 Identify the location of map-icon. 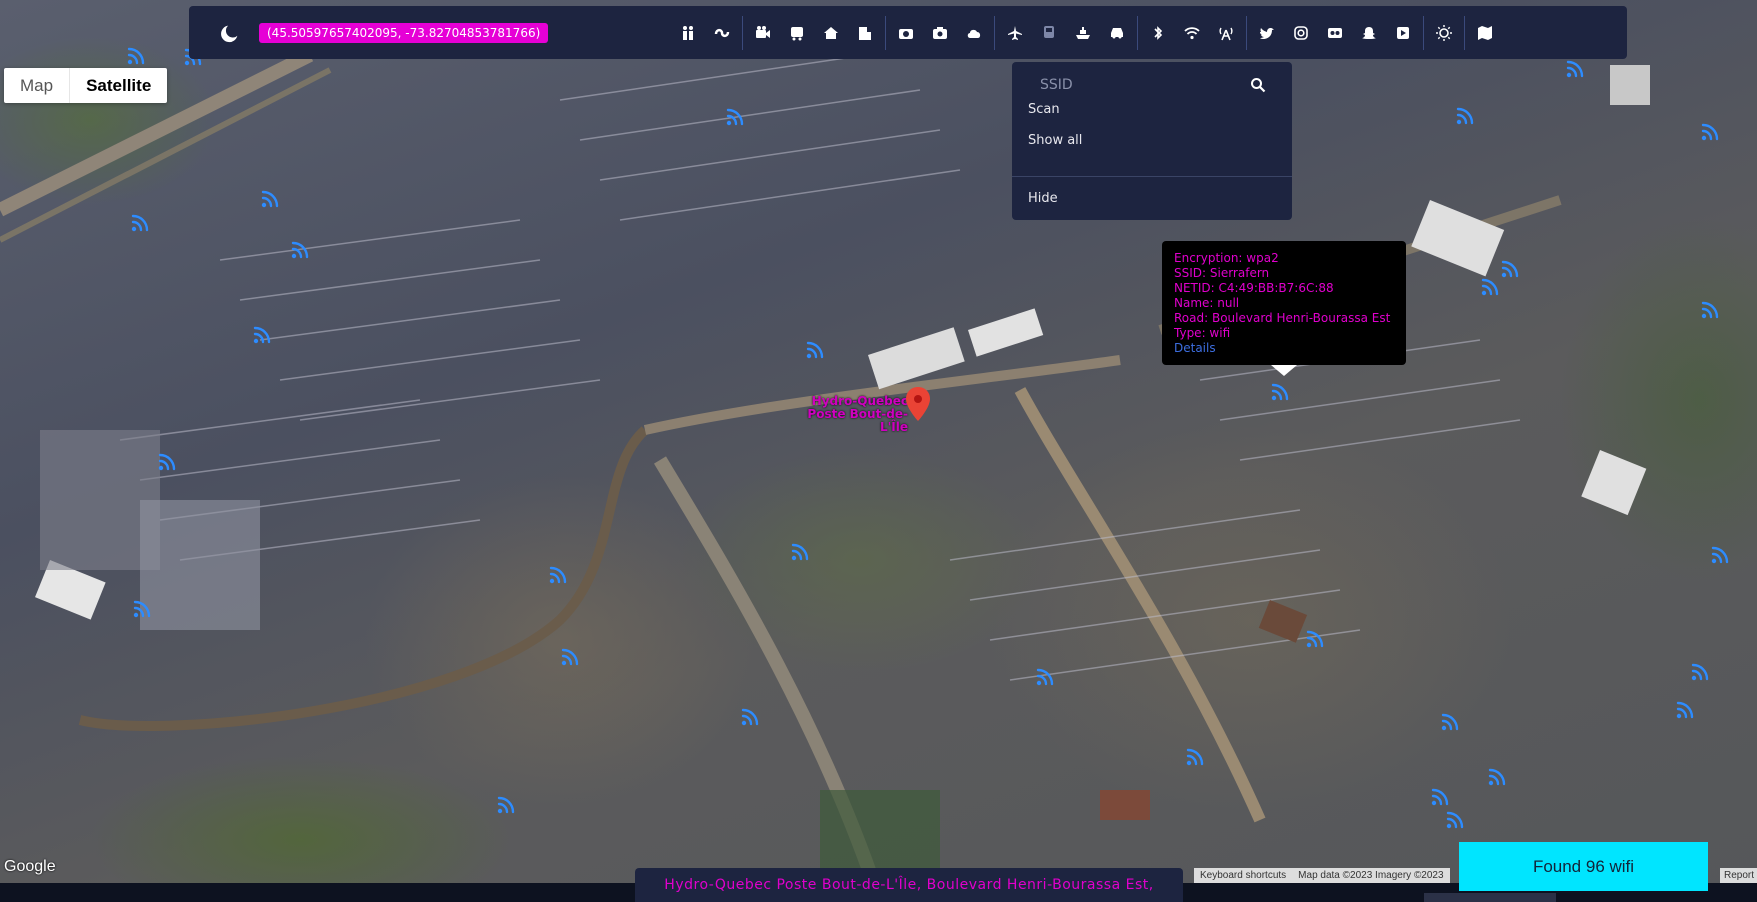
(1485, 33).